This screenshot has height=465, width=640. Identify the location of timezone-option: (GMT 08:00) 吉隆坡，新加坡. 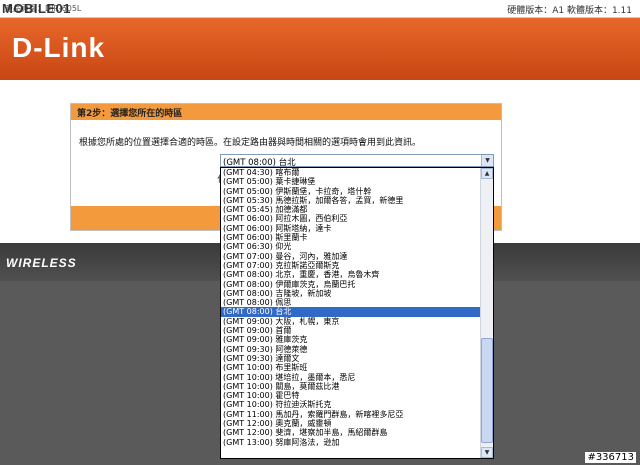
(350, 293).